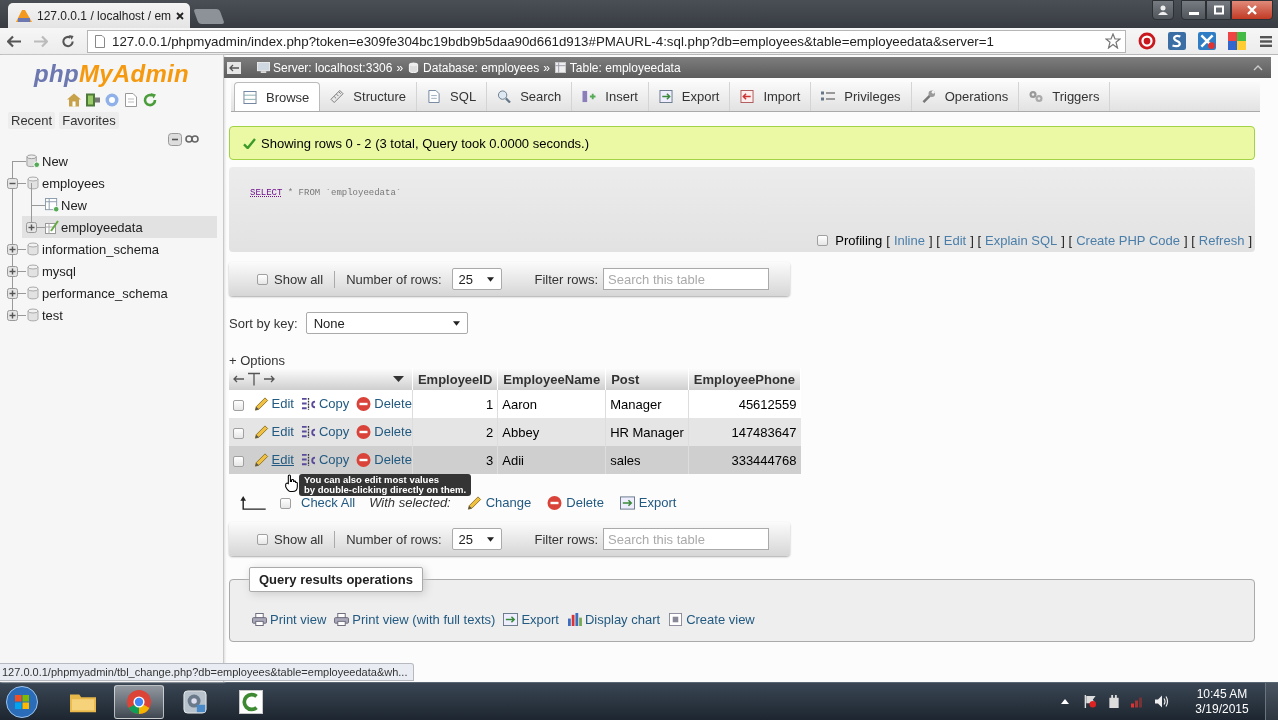  I want to click on up-triangle-icon, so click(1065, 701).